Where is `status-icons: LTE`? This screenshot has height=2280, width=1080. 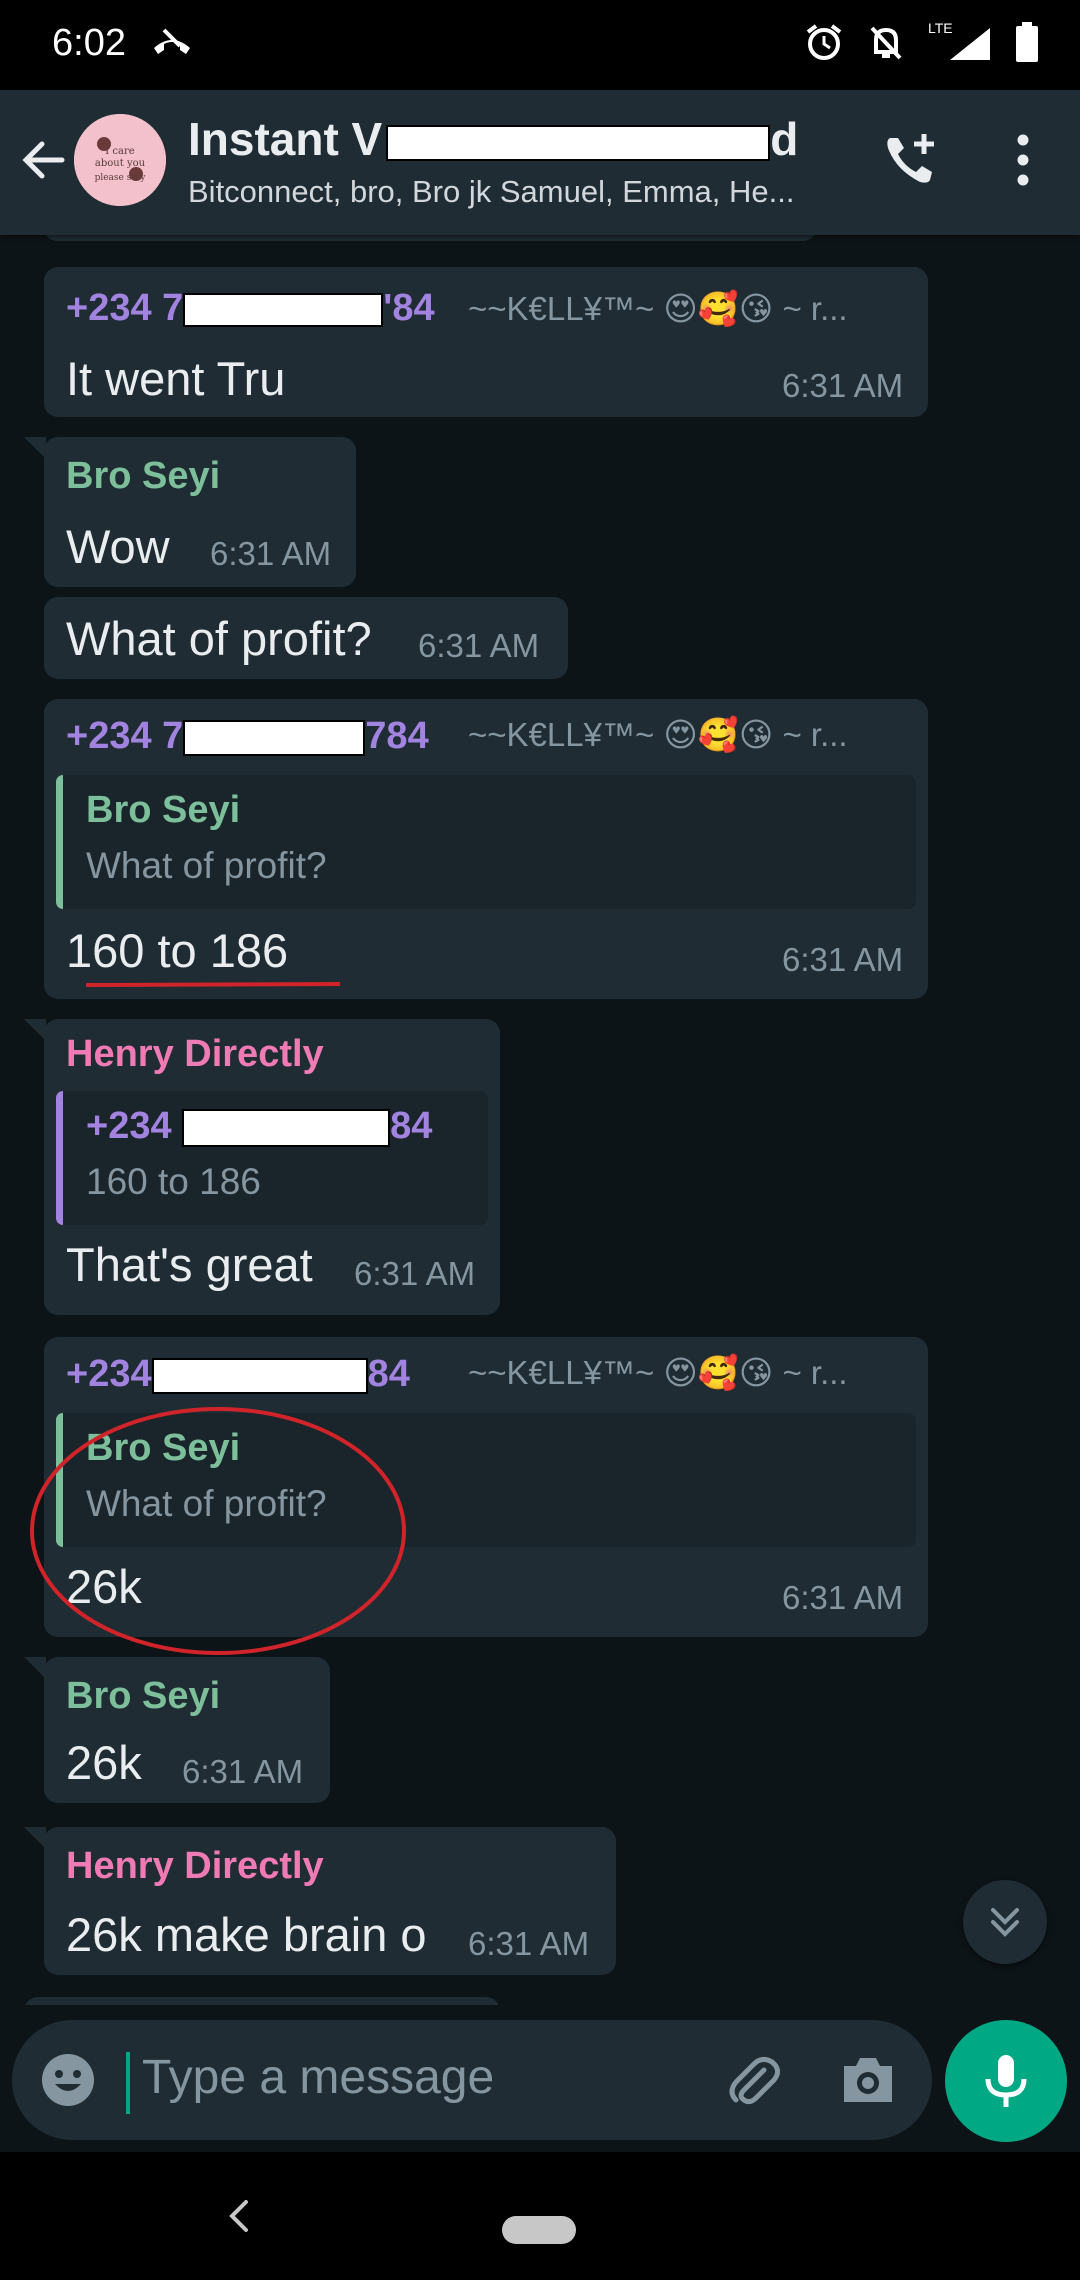 status-icons: LTE is located at coordinates (922, 41).